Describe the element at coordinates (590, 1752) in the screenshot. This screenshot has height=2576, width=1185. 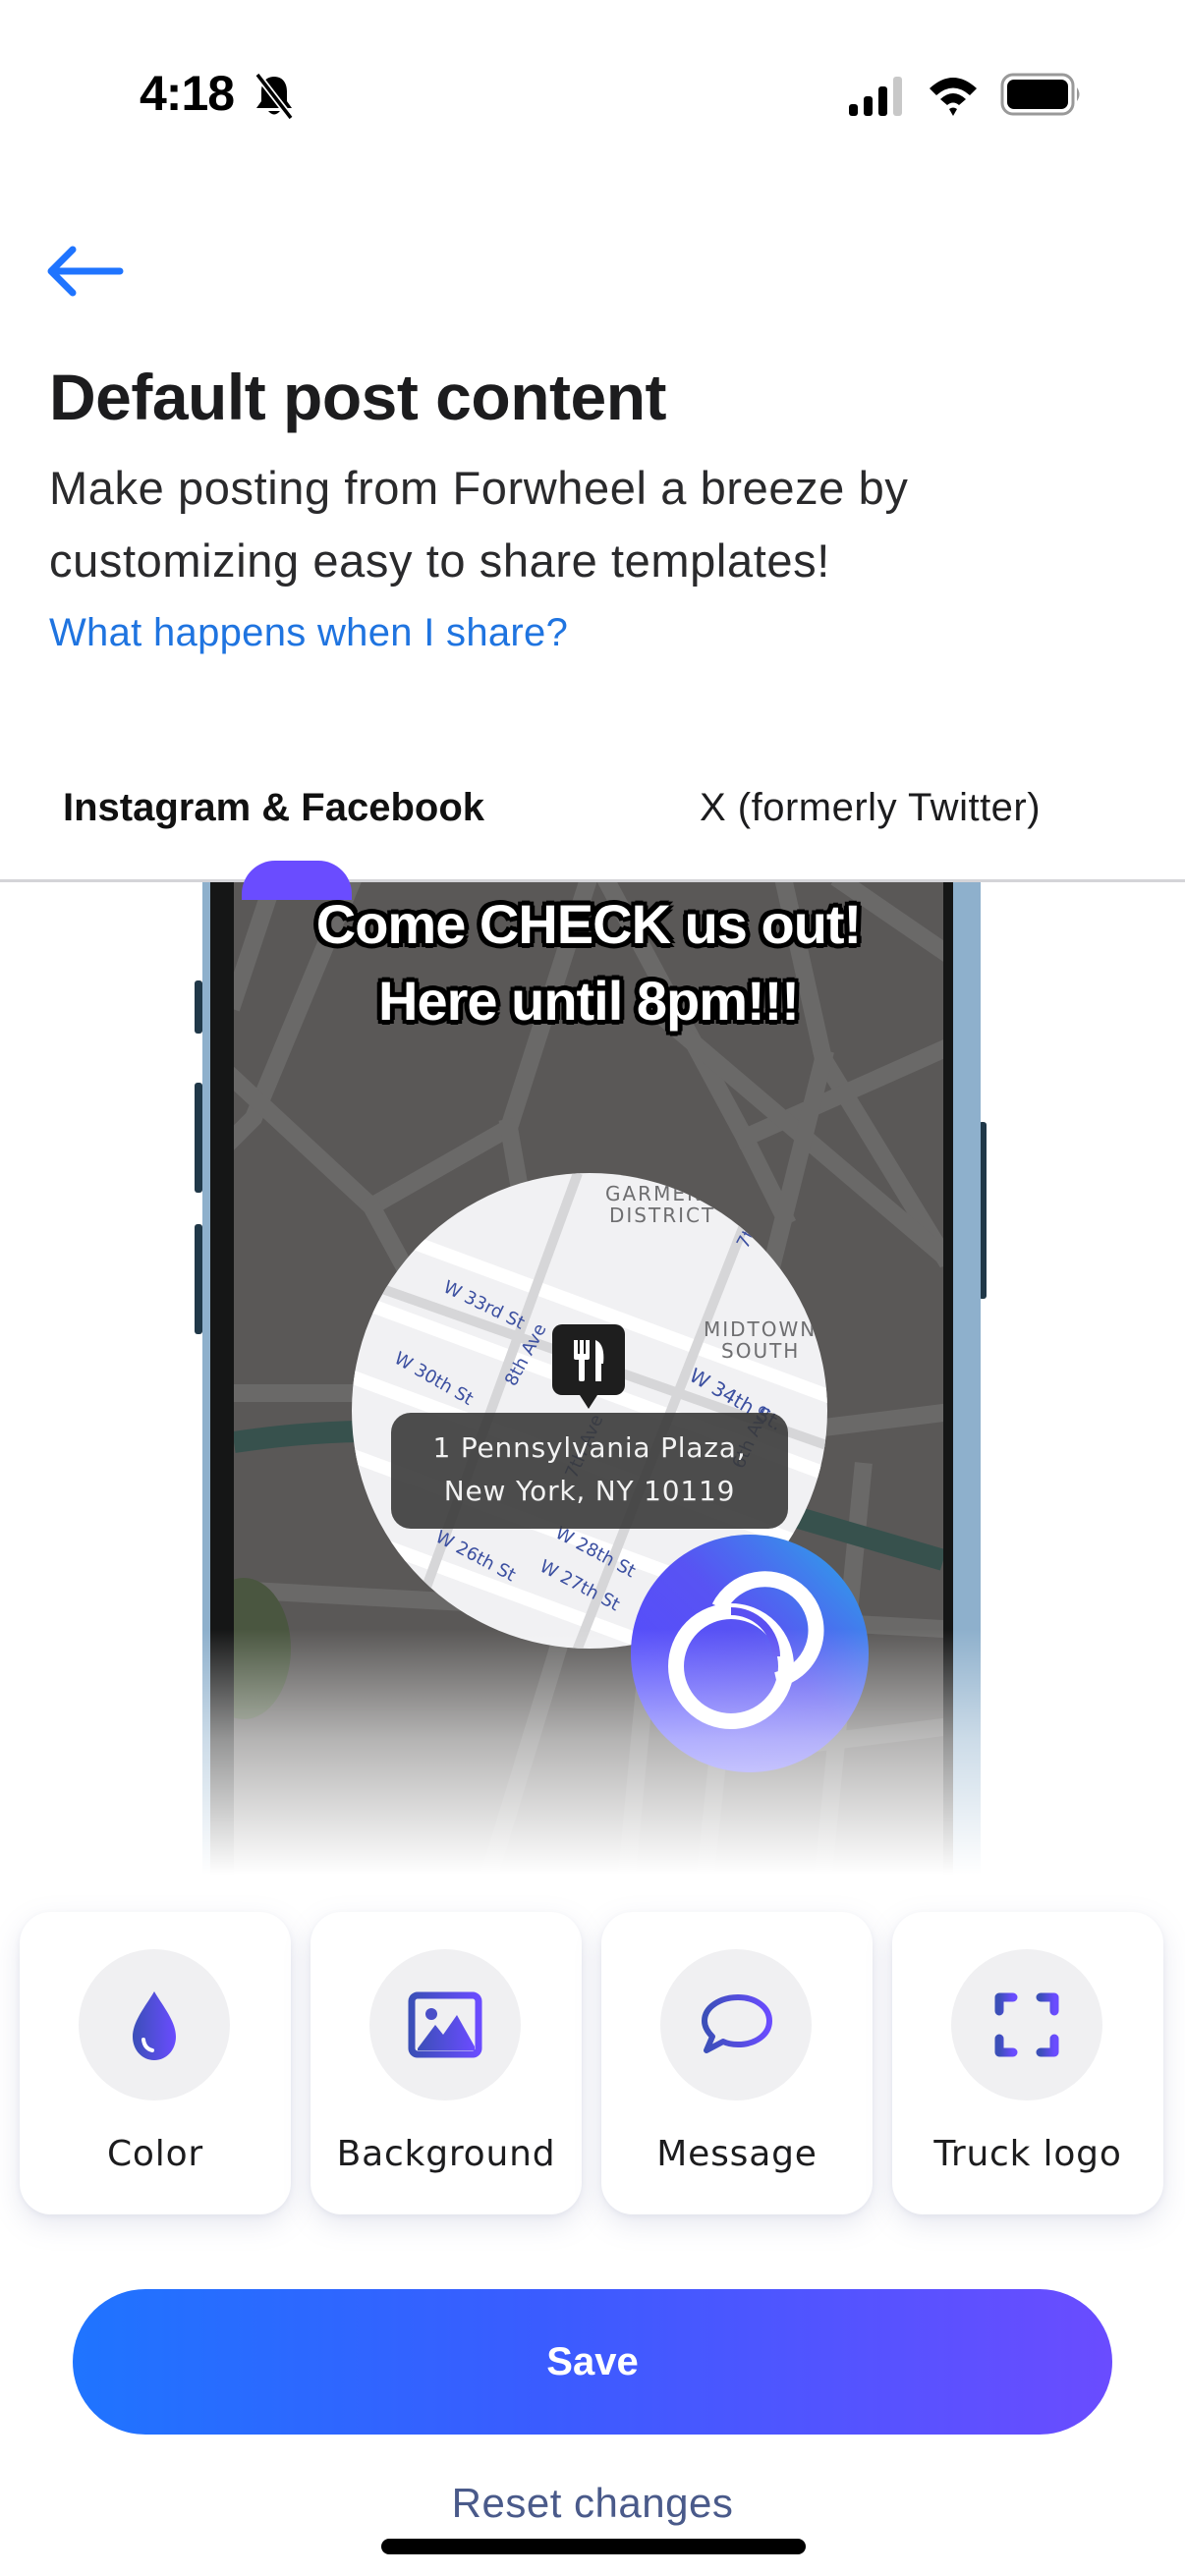
I see `preview-fade` at that location.